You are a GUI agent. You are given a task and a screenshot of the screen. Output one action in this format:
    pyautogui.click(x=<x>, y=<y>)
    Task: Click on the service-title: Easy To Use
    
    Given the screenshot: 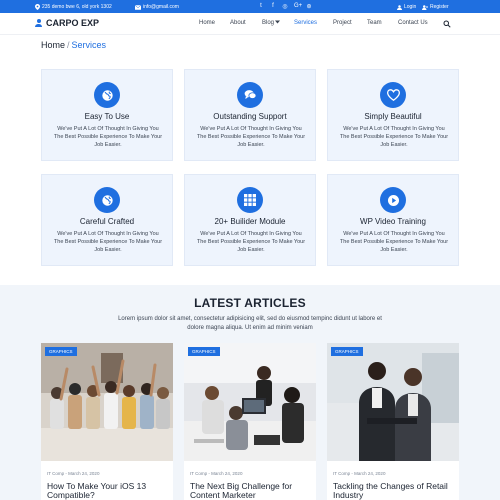 What is the action you would take?
    pyautogui.click(x=107, y=116)
    